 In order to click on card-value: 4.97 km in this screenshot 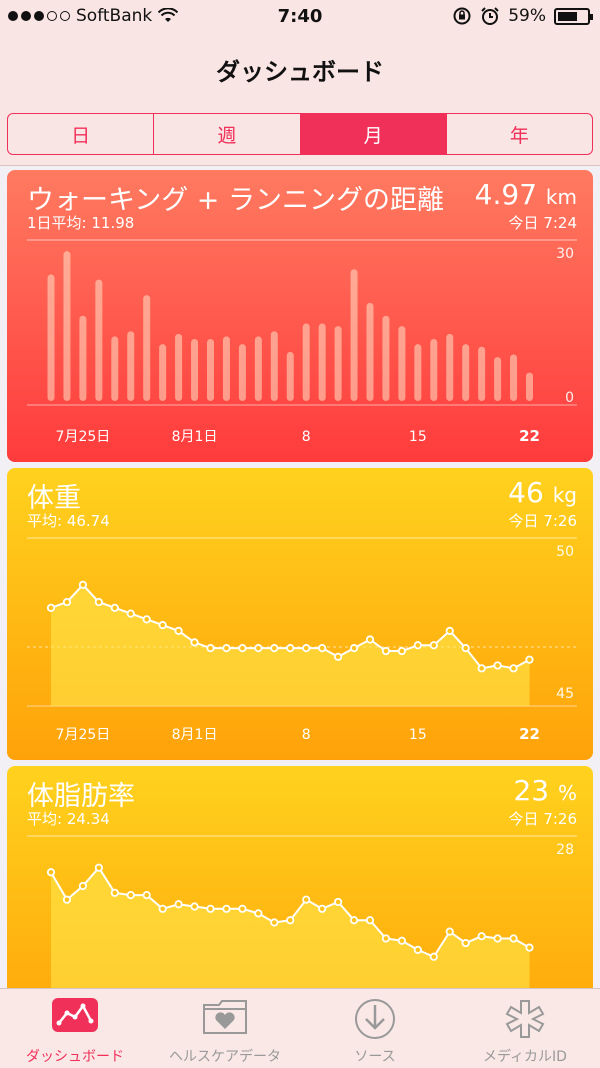, I will do `click(526, 194)`.